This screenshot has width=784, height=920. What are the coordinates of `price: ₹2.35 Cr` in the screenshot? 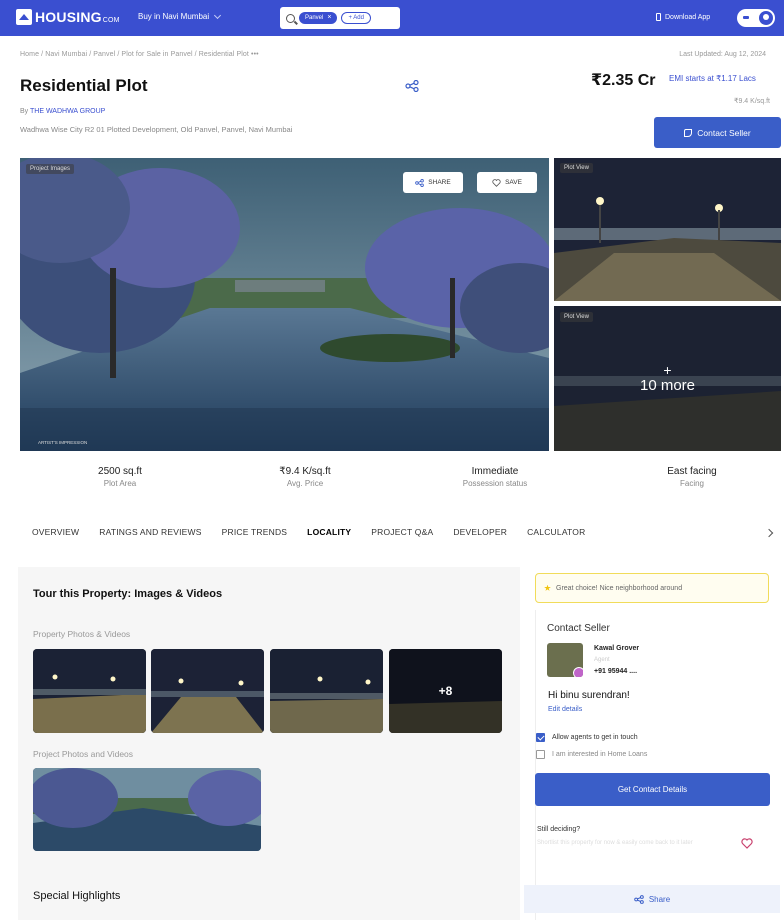 It's located at (623, 80).